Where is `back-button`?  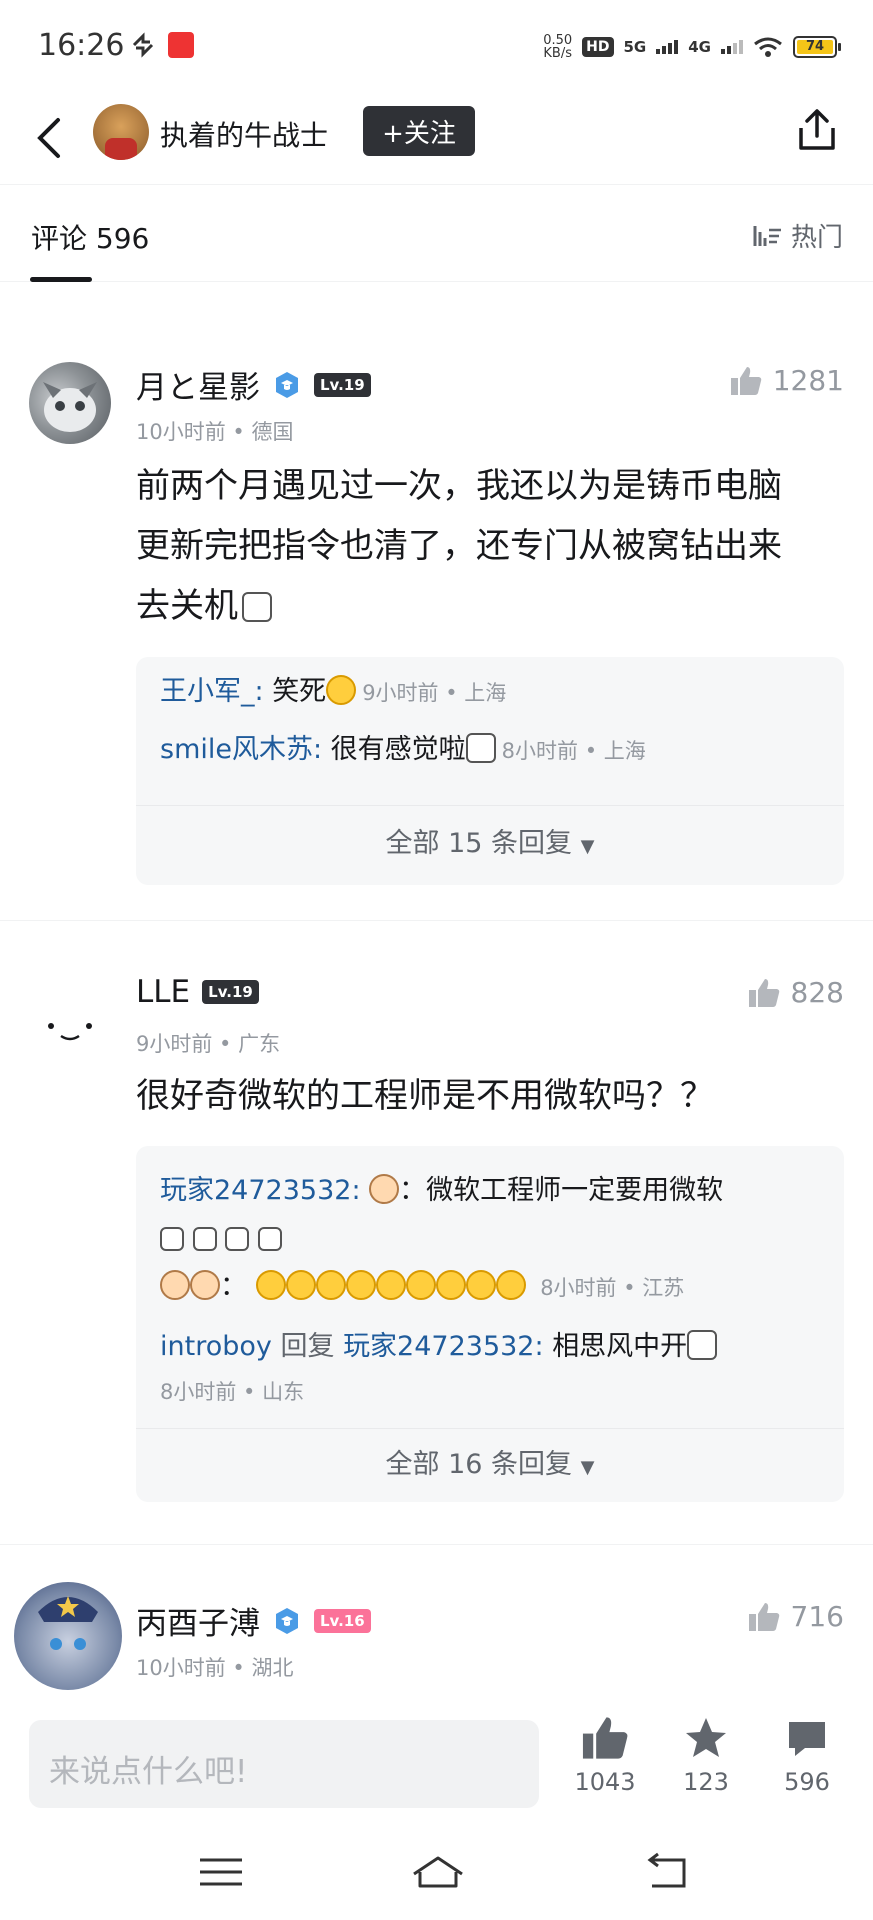 back-button is located at coordinates (50, 138).